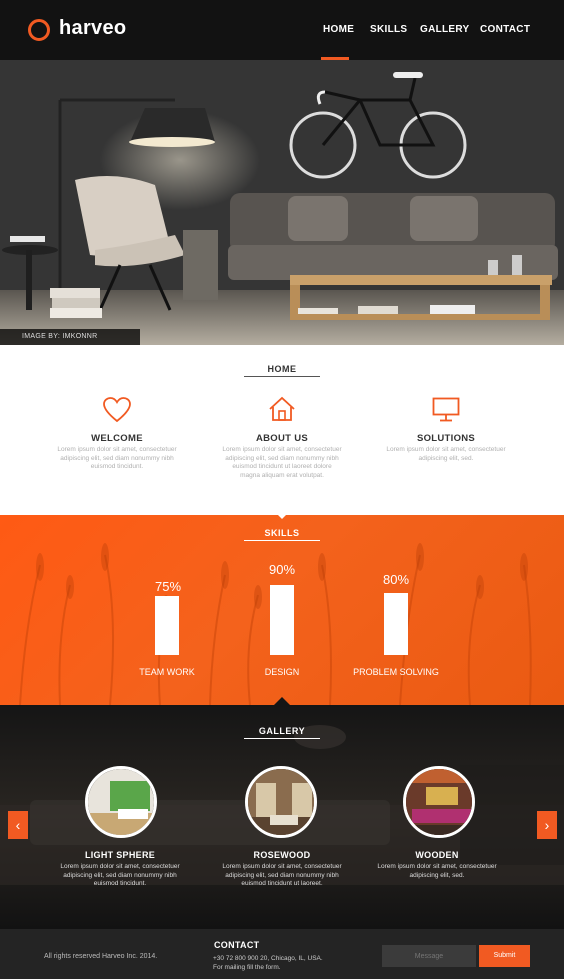  I want to click on nav-skills: SKILLS, so click(388, 29).